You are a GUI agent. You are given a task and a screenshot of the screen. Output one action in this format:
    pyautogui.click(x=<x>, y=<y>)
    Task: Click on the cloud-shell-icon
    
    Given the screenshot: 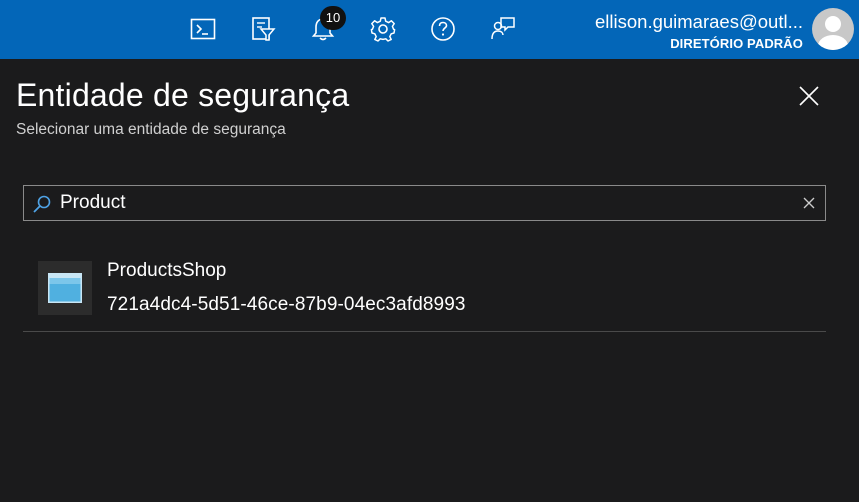 What is the action you would take?
    pyautogui.click(x=203, y=29)
    